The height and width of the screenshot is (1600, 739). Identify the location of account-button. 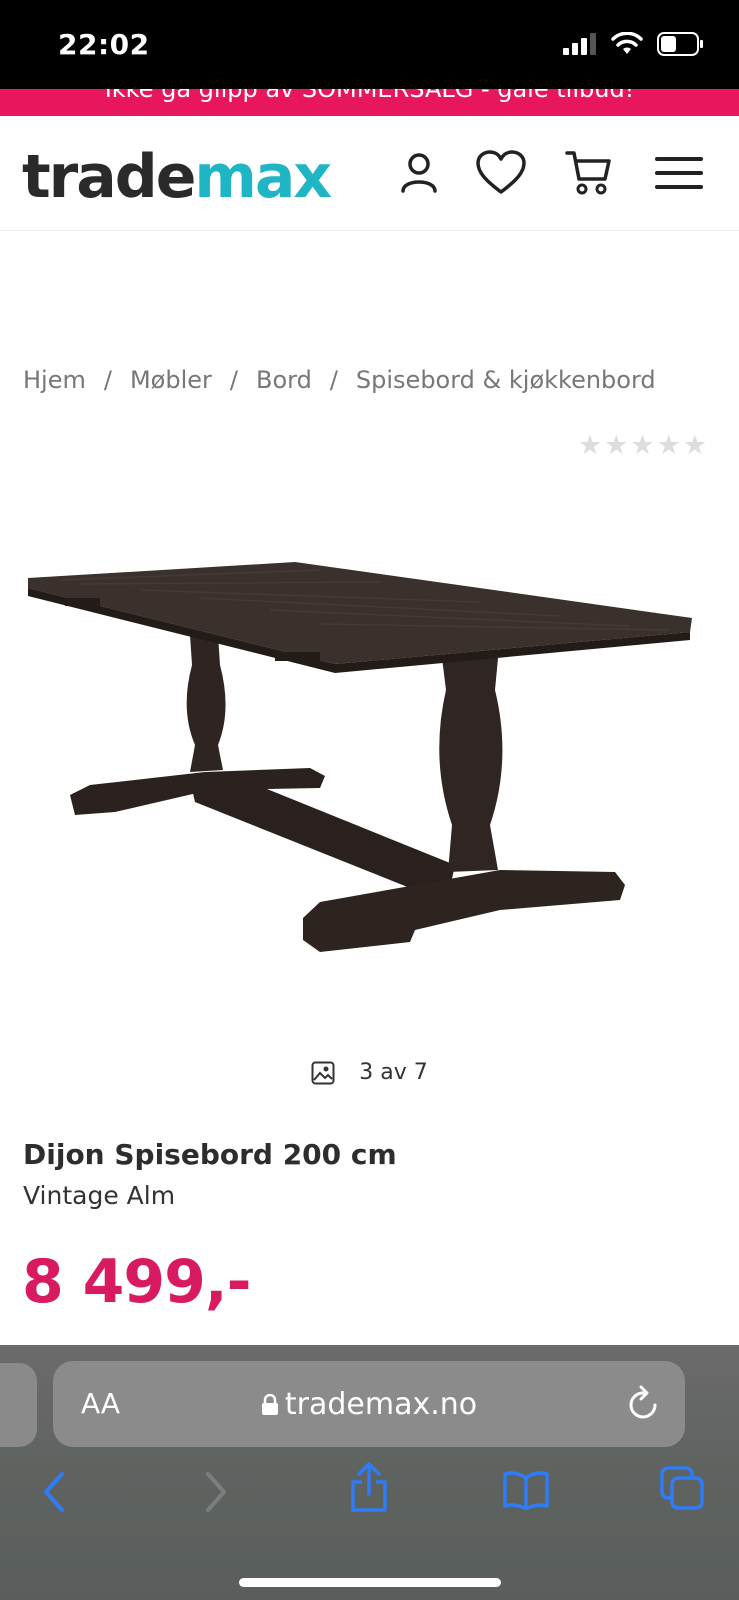
(419, 173).